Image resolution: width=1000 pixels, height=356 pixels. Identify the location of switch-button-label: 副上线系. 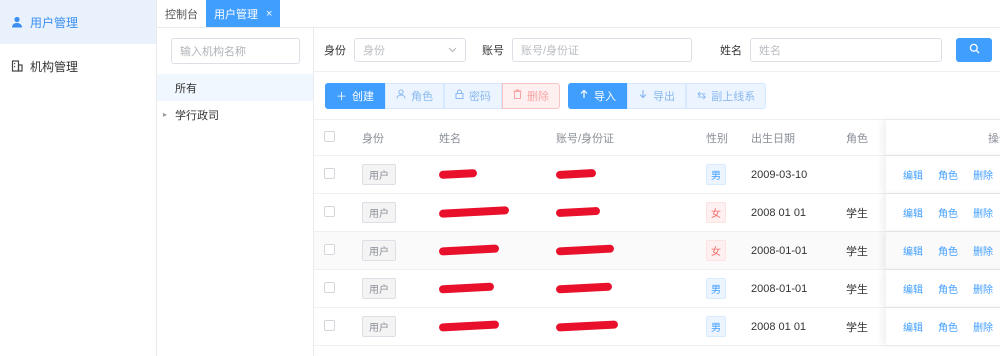
(733, 96).